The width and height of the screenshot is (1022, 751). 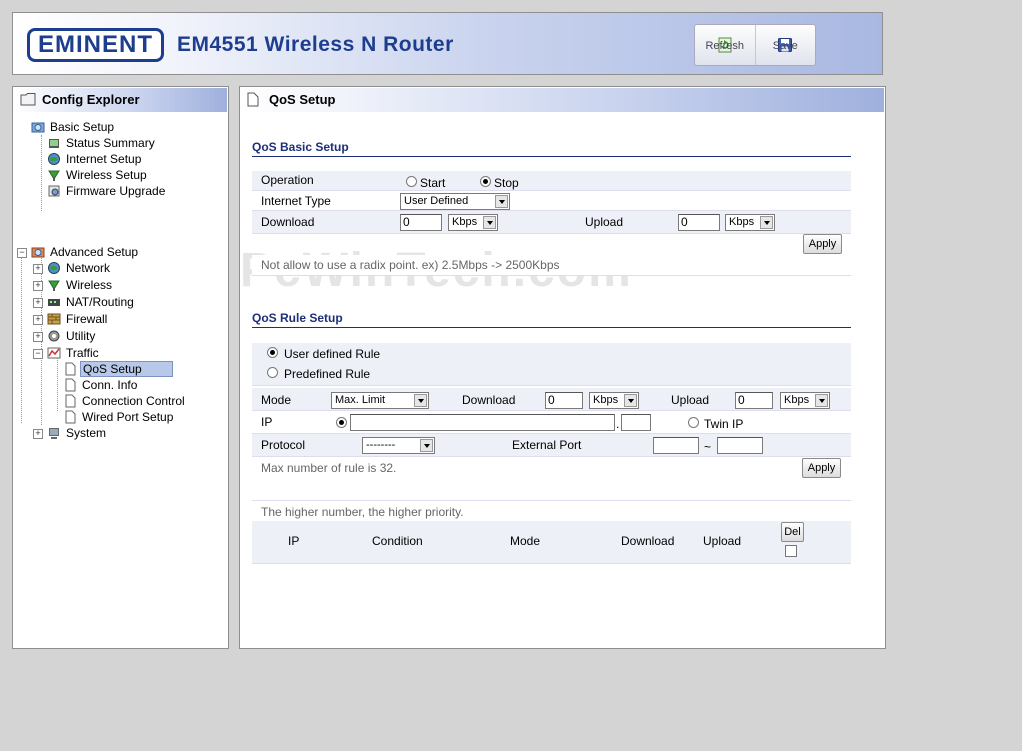 I want to click on firewall-icon, so click(x=54, y=319).